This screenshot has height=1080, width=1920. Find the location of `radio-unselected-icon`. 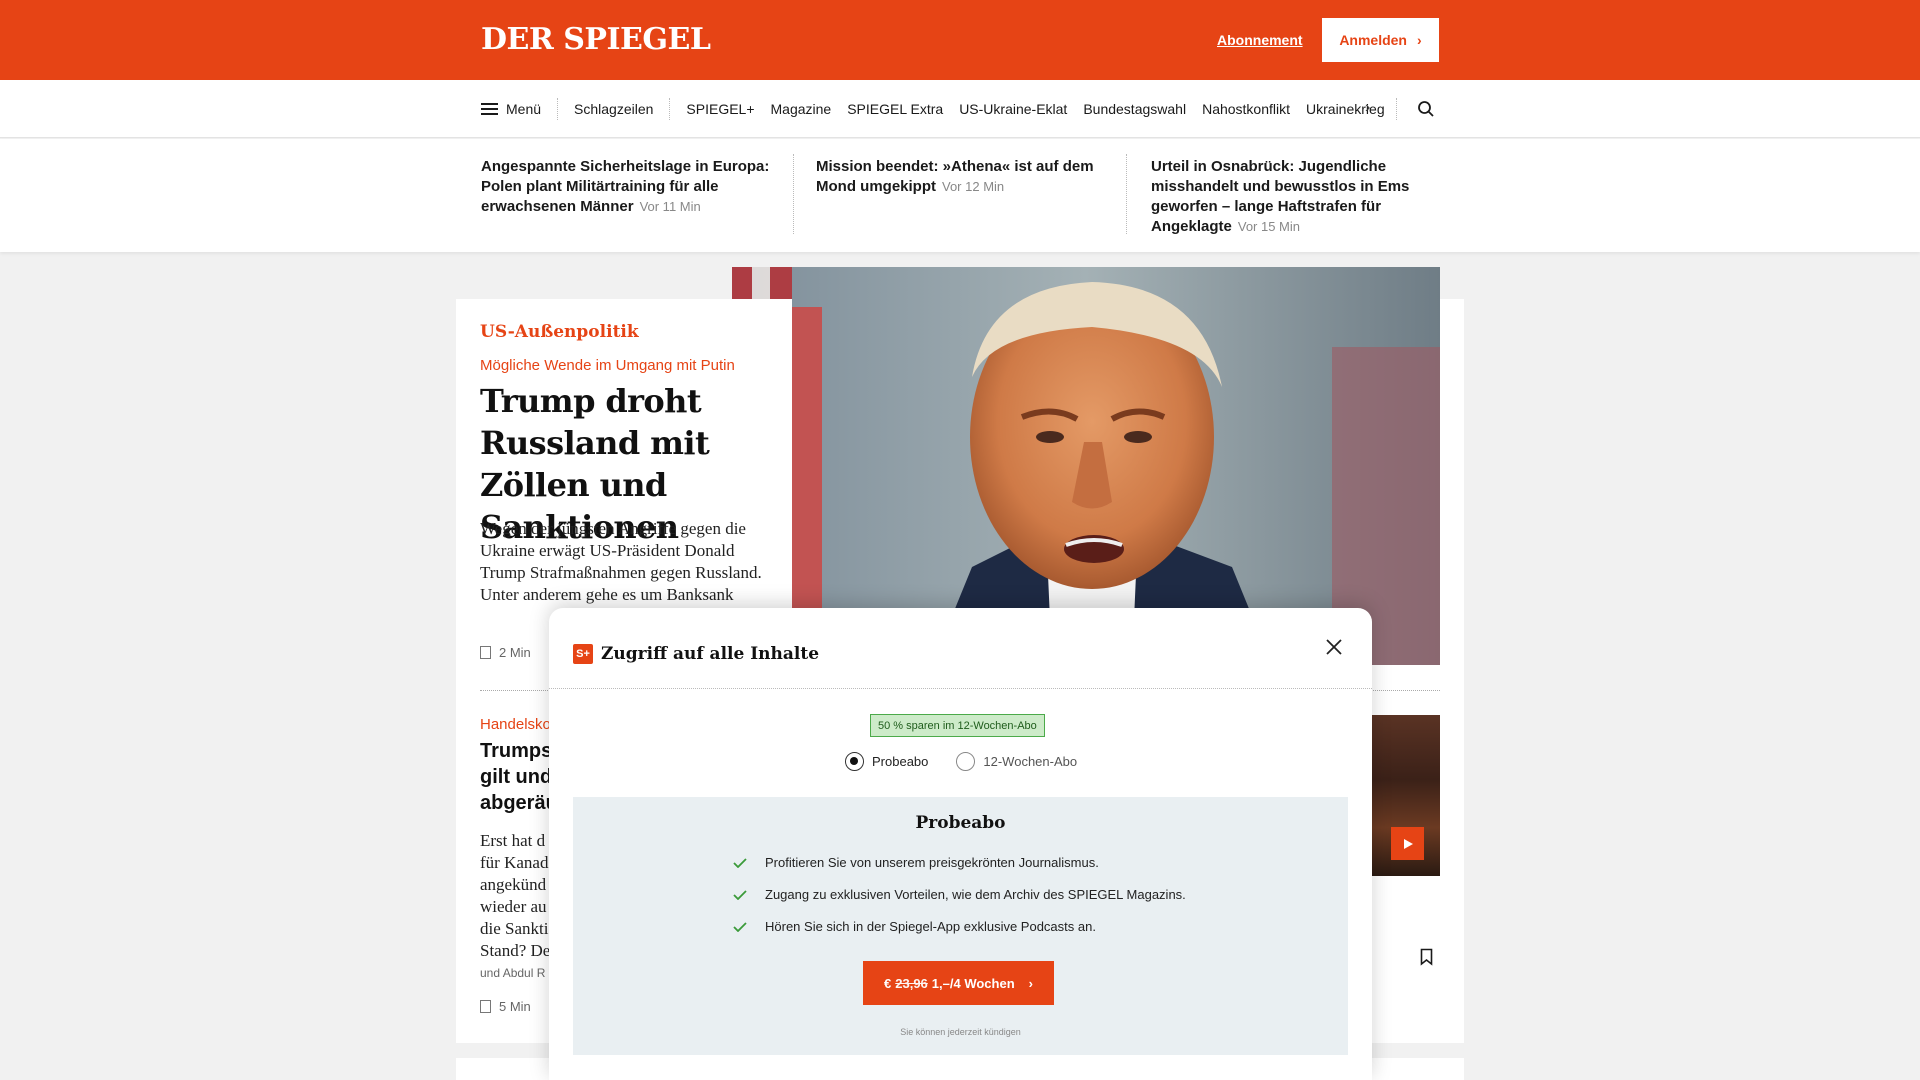

radio-unselected-icon is located at coordinates (966, 761).